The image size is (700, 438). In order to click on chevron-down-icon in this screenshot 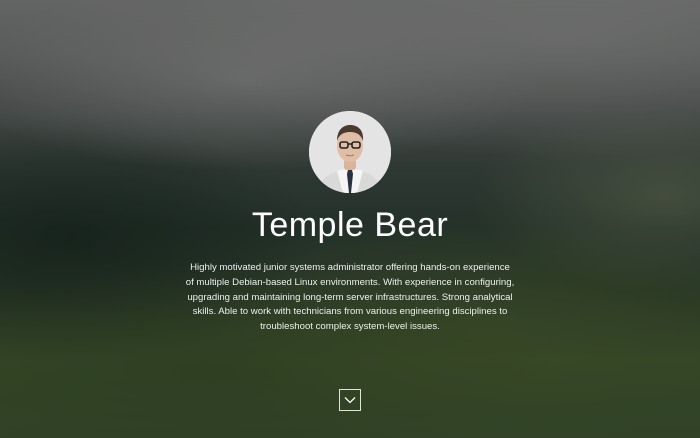, I will do `click(350, 400)`.